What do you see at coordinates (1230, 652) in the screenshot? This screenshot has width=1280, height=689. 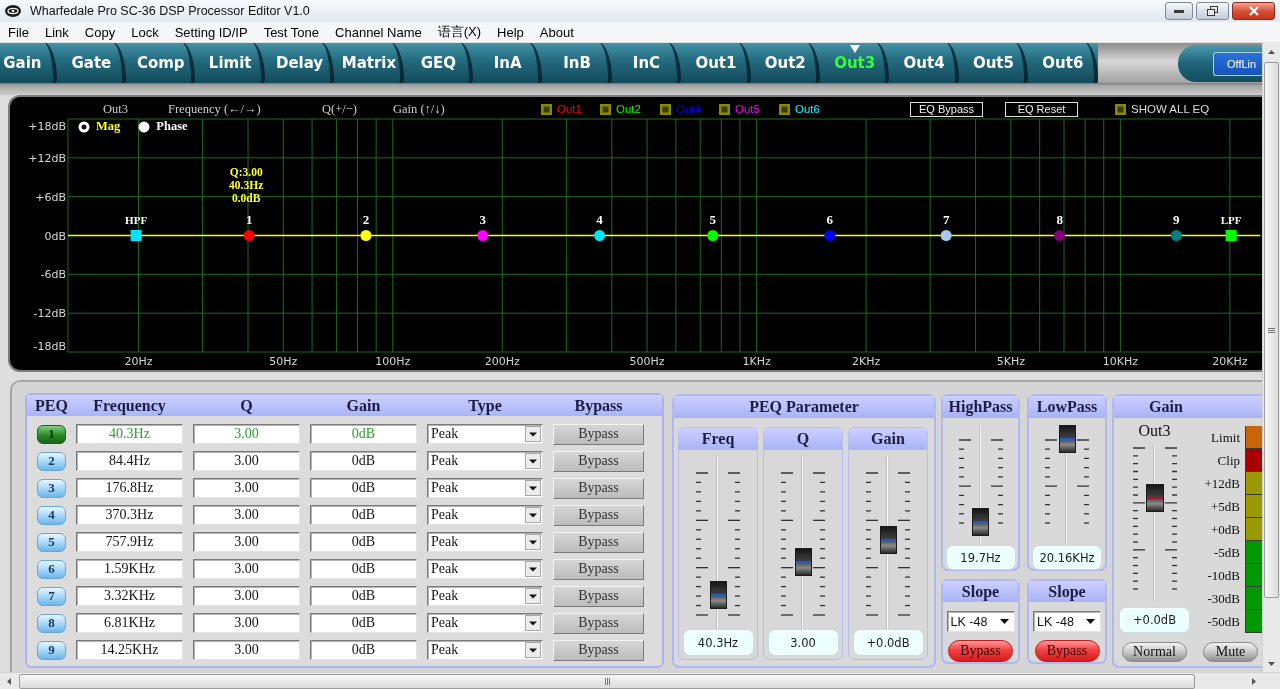 I see `mute-button: Mute` at bounding box center [1230, 652].